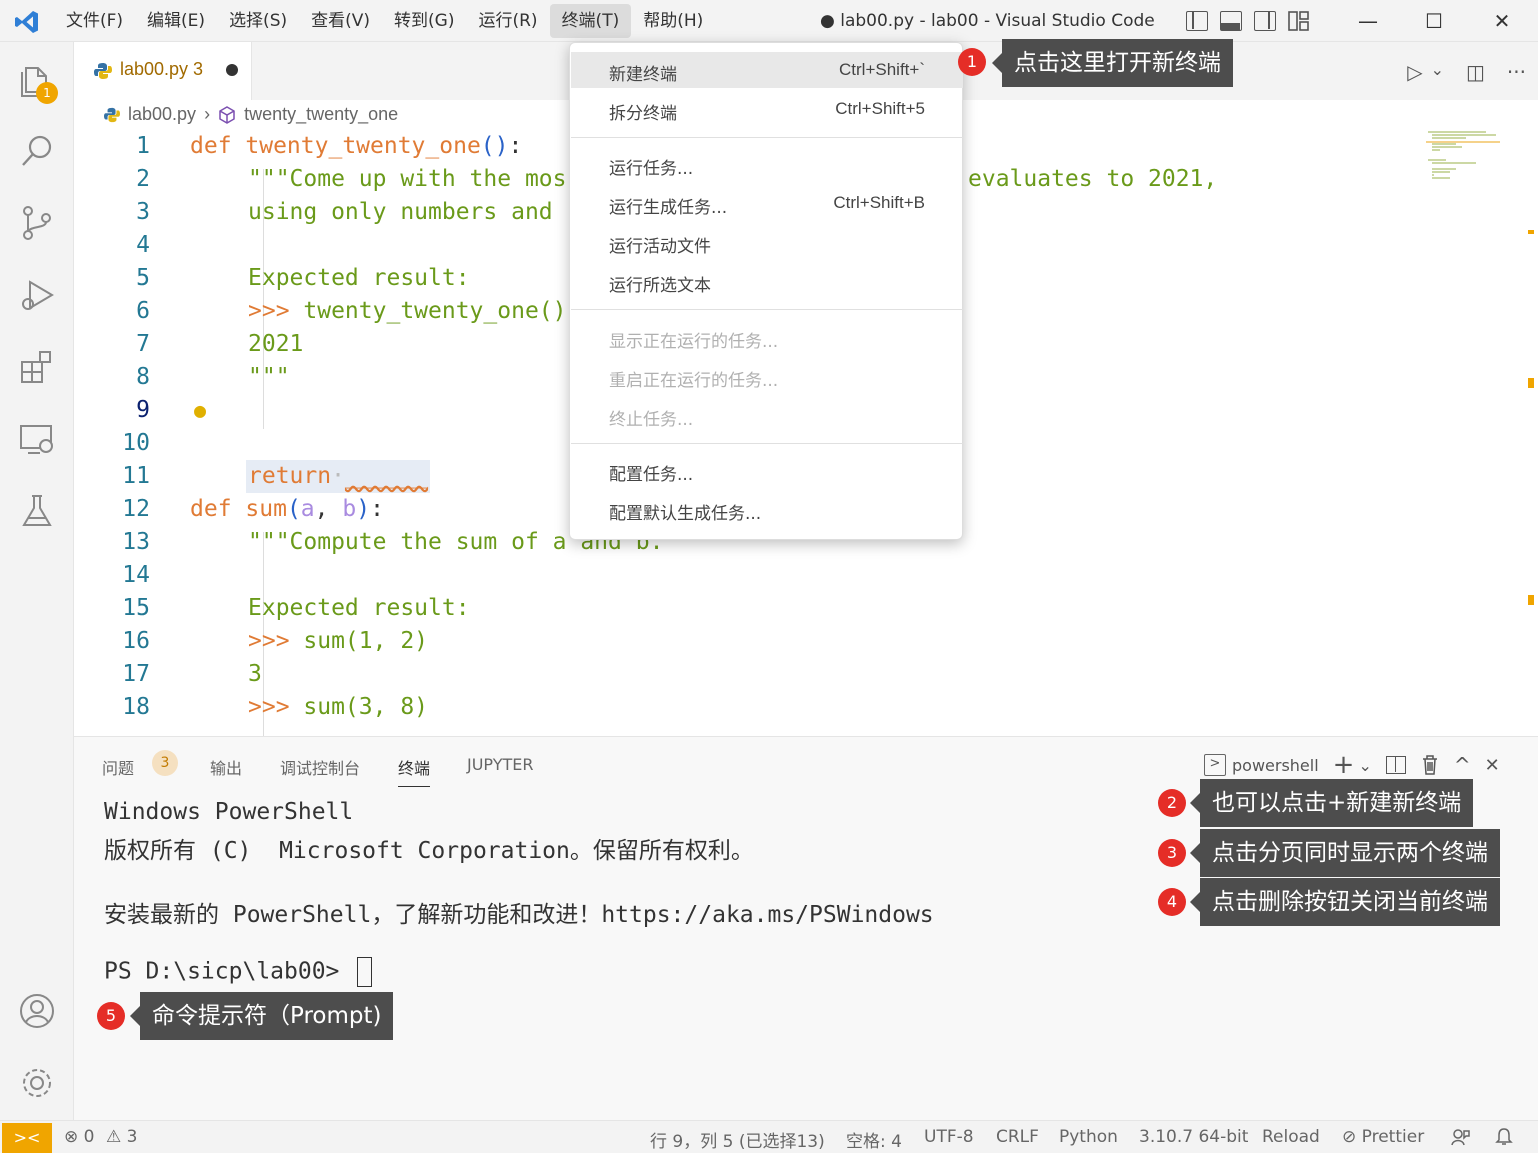 Image resolution: width=1538 pixels, height=1153 pixels. I want to click on menu-terminal: 终端(T), so click(590, 21).